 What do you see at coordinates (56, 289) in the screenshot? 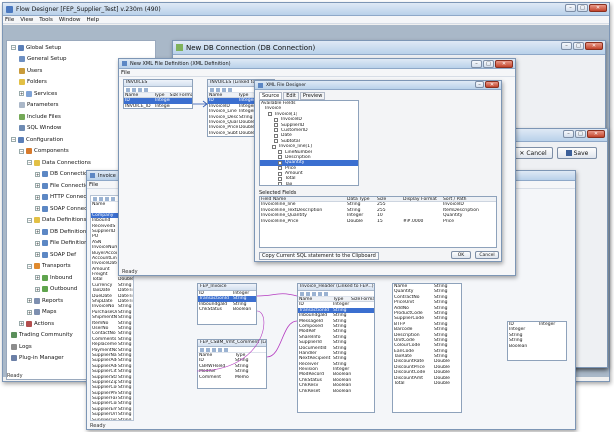
I see `tree-item: + Outbound` at bounding box center [56, 289].